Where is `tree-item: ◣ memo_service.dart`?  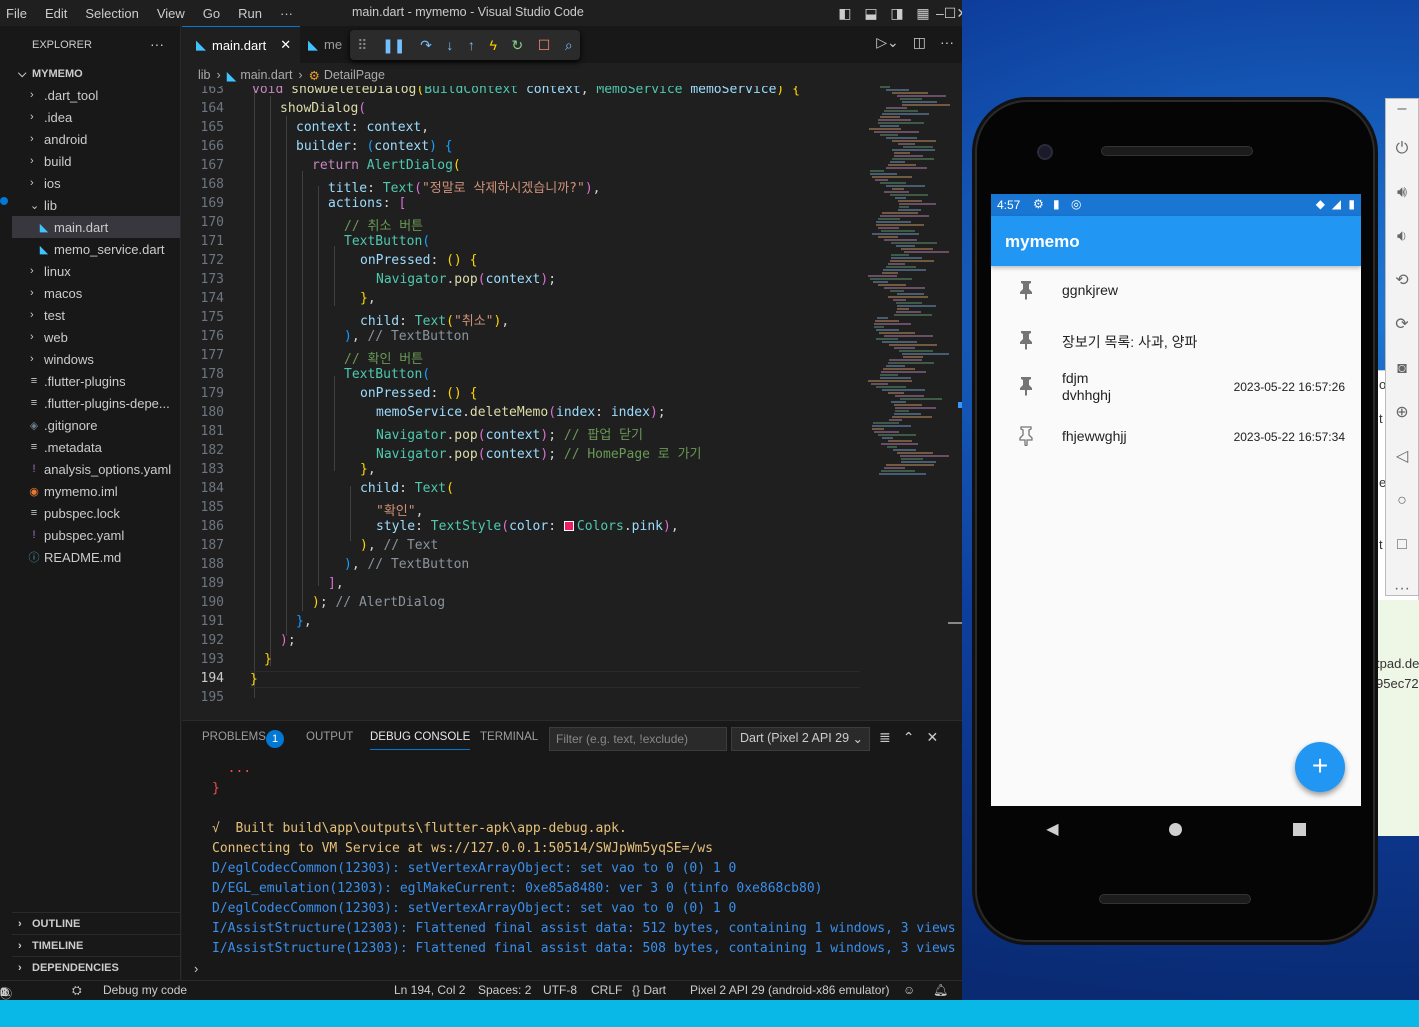
tree-item: ◣ memo_service.dart is located at coordinates (96, 249).